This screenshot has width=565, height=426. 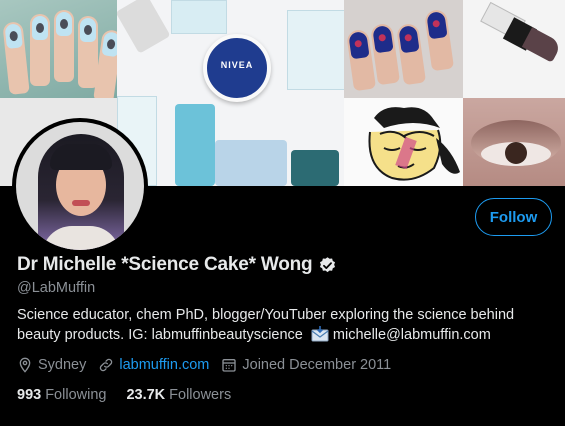 I want to click on banner-lipstick-tile, so click(x=514, y=49).